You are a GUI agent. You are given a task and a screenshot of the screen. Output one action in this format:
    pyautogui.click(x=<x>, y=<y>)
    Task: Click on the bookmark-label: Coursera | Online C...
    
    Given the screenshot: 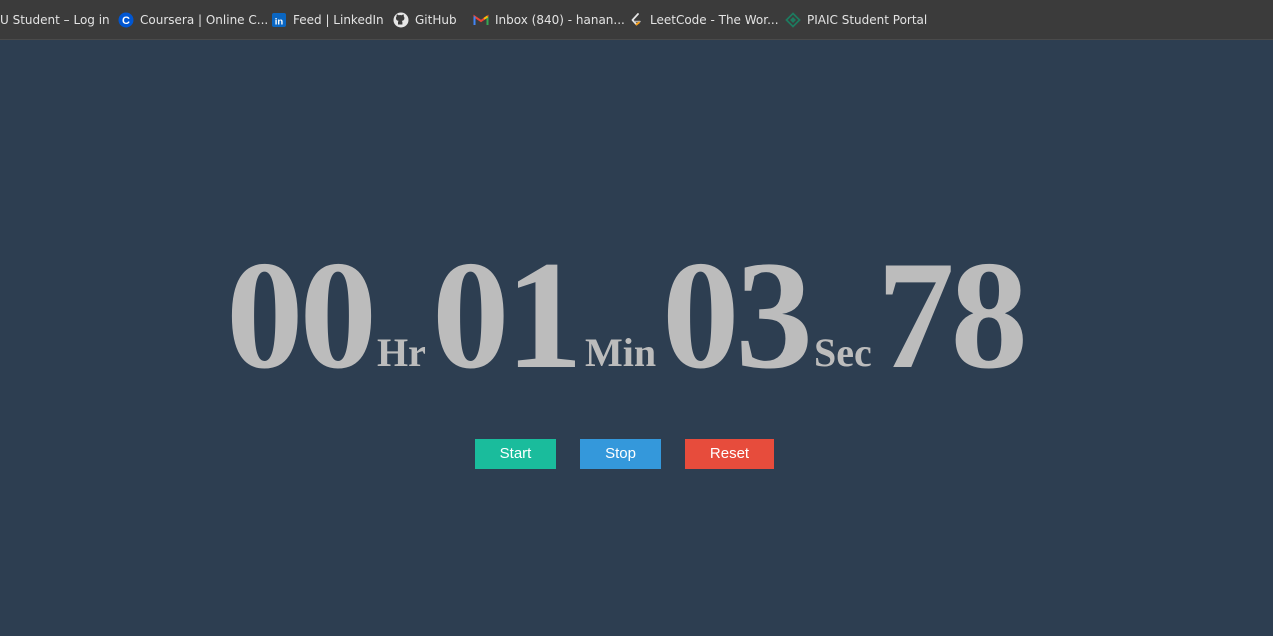 What is the action you would take?
    pyautogui.click(x=204, y=20)
    